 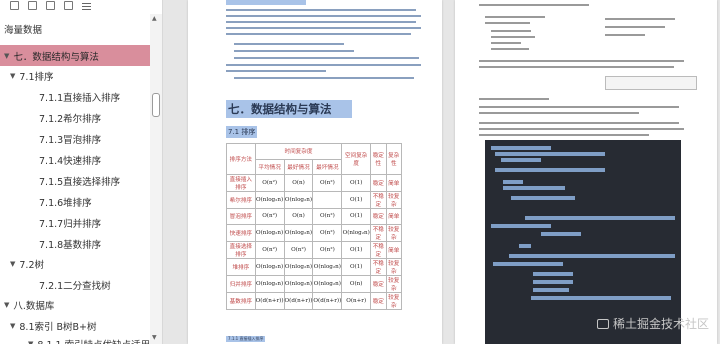 What do you see at coordinates (394, 266) in the screenshot?
I see `table-cell: 较复杂` at bounding box center [394, 266].